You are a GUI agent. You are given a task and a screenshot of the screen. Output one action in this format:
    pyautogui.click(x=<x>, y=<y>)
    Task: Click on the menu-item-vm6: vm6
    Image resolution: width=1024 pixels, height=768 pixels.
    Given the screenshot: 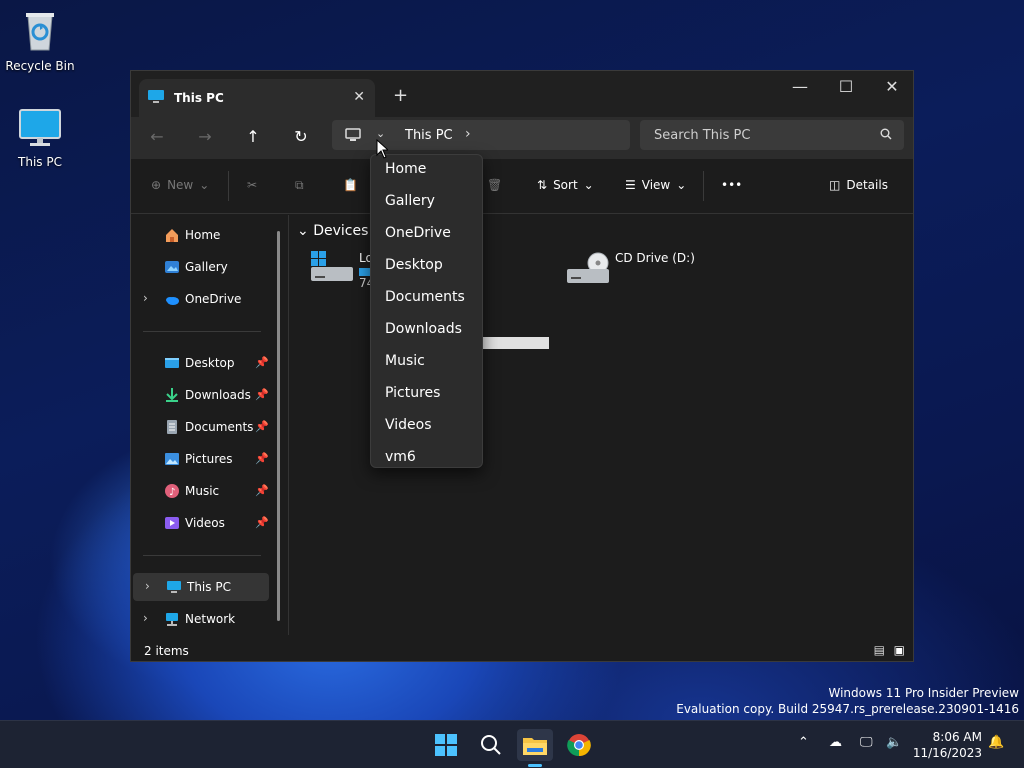 What is the action you would take?
    pyautogui.click(x=400, y=457)
    